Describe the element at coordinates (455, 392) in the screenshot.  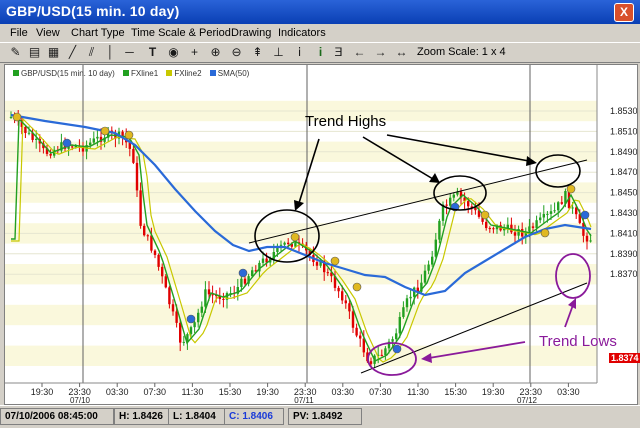
I see `time-tick-label: 15:30` at that location.